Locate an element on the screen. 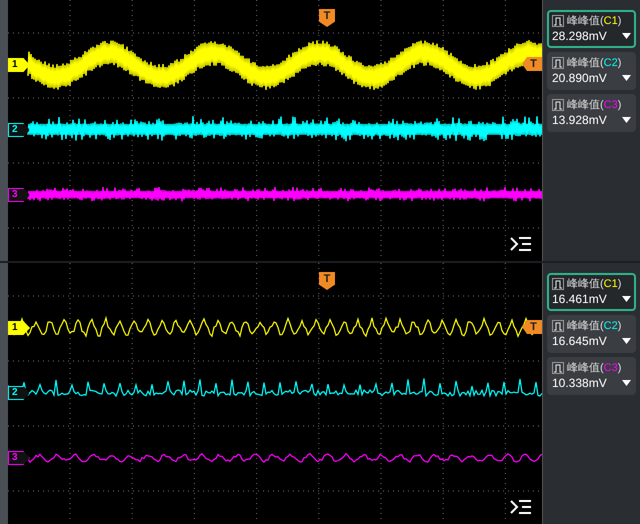  measurement-card: 峰峰值(C1) 16.461mV is located at coordinates (591, 292).